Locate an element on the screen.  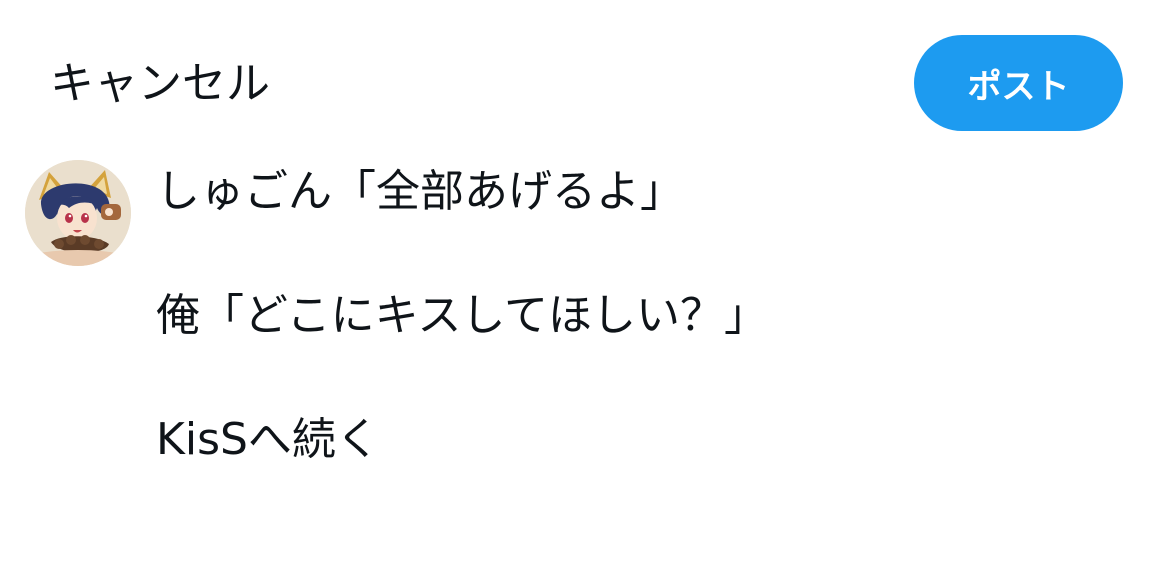
post-button: ポスト is located at coordinates (1018, 83).